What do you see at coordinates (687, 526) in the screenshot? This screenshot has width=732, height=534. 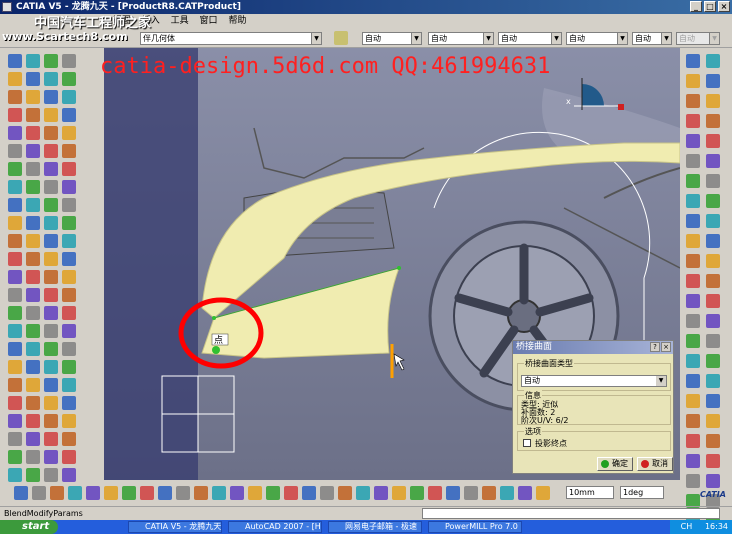 I see `language-indicator: CH` at bounding box center [687, 526].